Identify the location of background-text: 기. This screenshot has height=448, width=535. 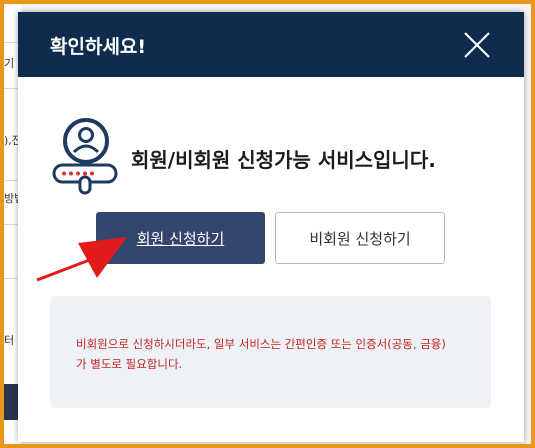
(9, 63).